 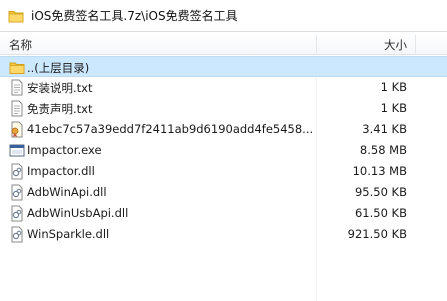 I want to click on list-item: 免责声明.txt 1 KB, so click(x=223, y=108).